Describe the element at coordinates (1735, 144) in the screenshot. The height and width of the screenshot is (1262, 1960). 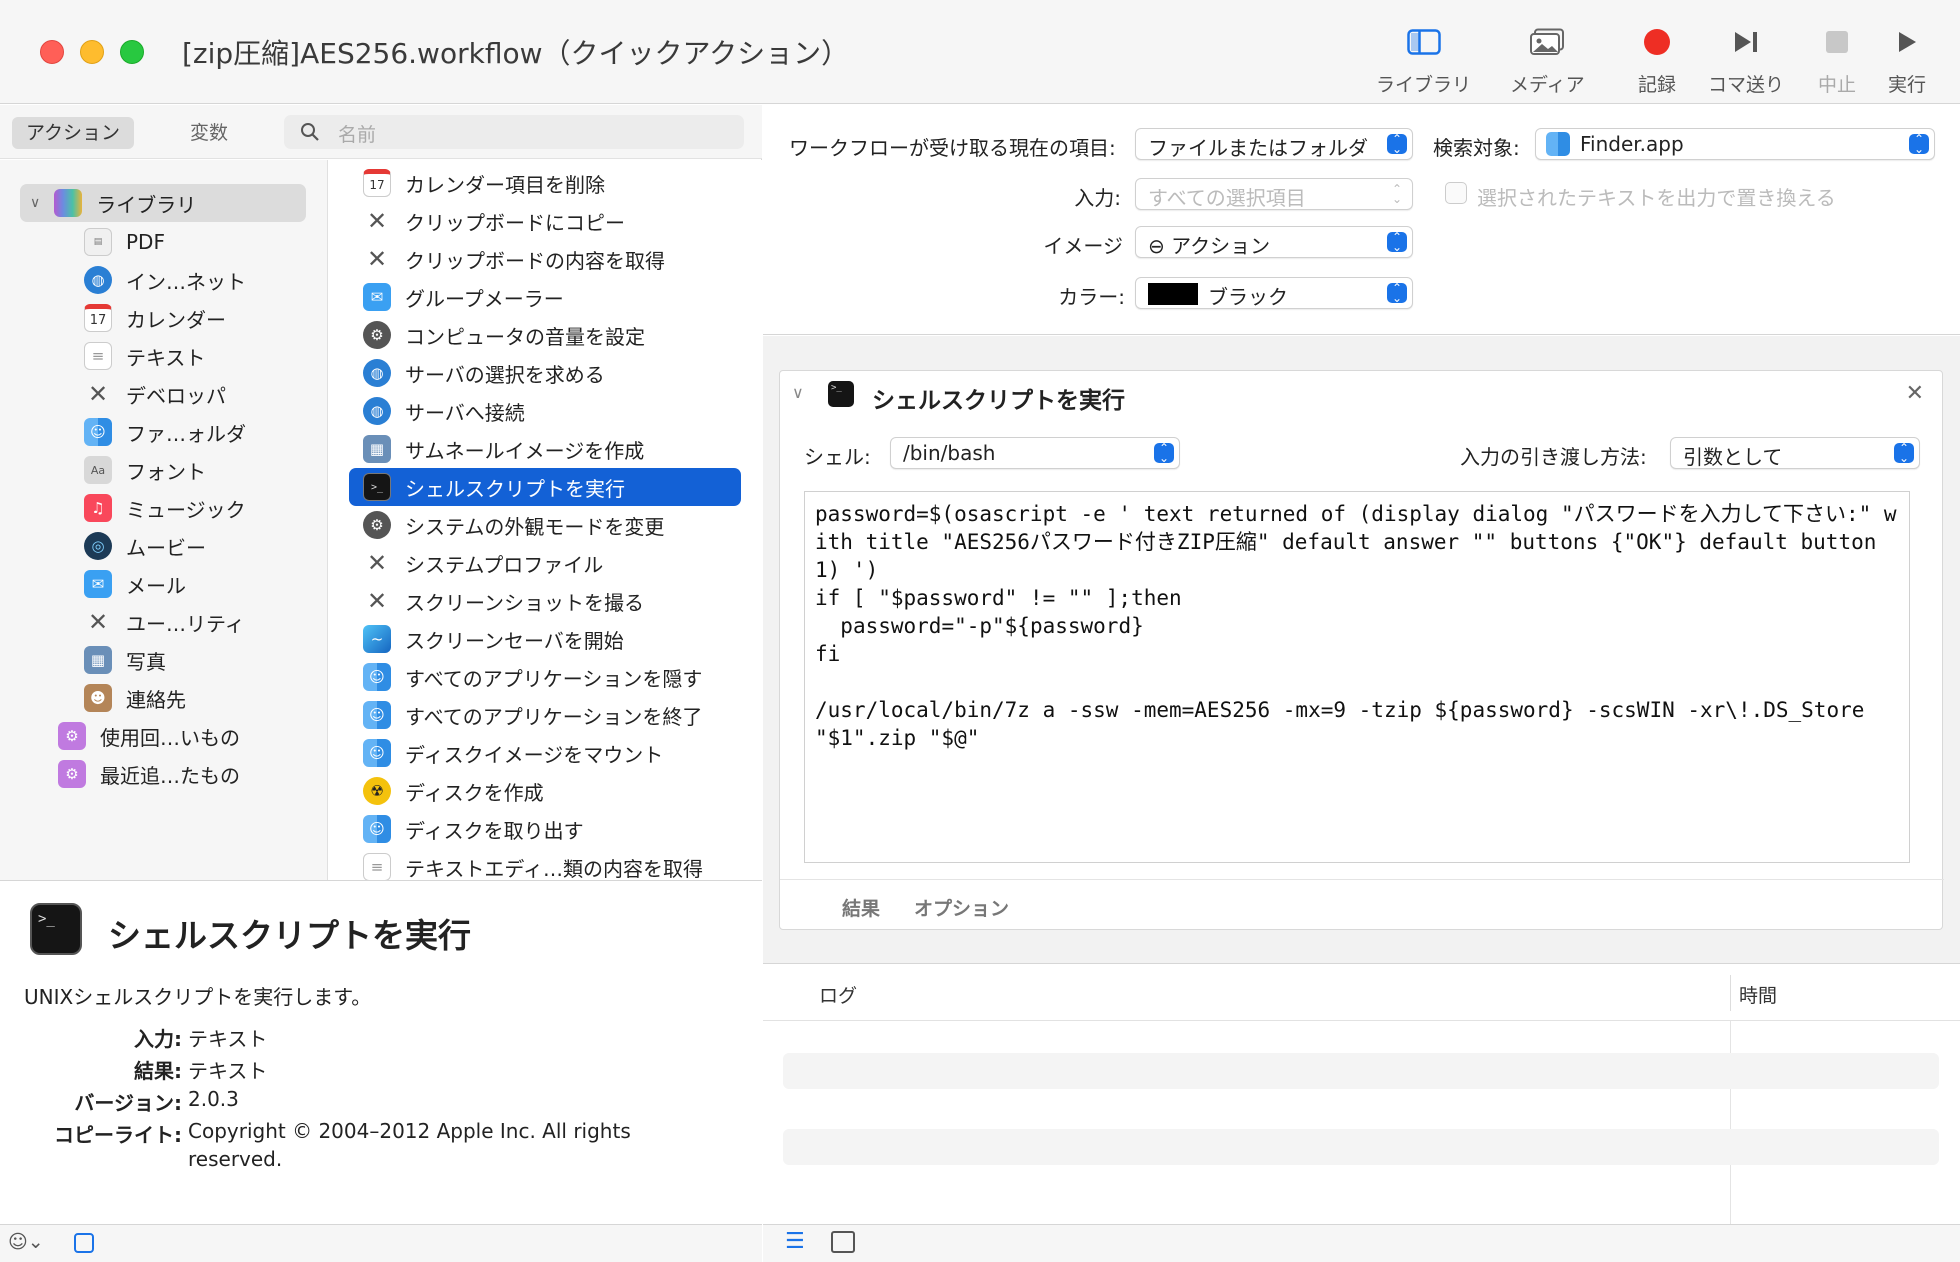
I see `search-target-popup: Finder.app ⌃ ⌄` at that location.